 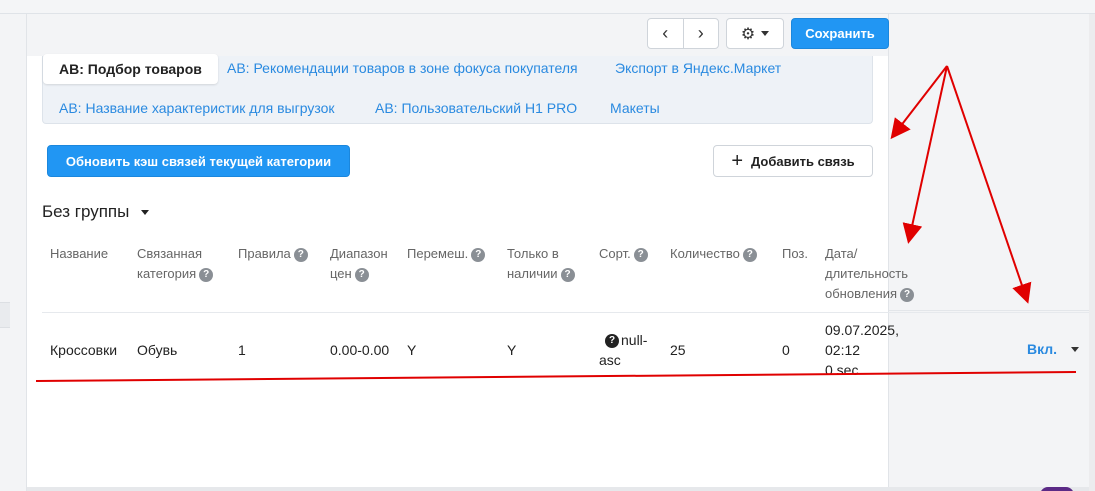 What do you see at coordinates (558, 489) in the screenshot?
I see `bottom-scrollbar` at bounding box center [558, 489].